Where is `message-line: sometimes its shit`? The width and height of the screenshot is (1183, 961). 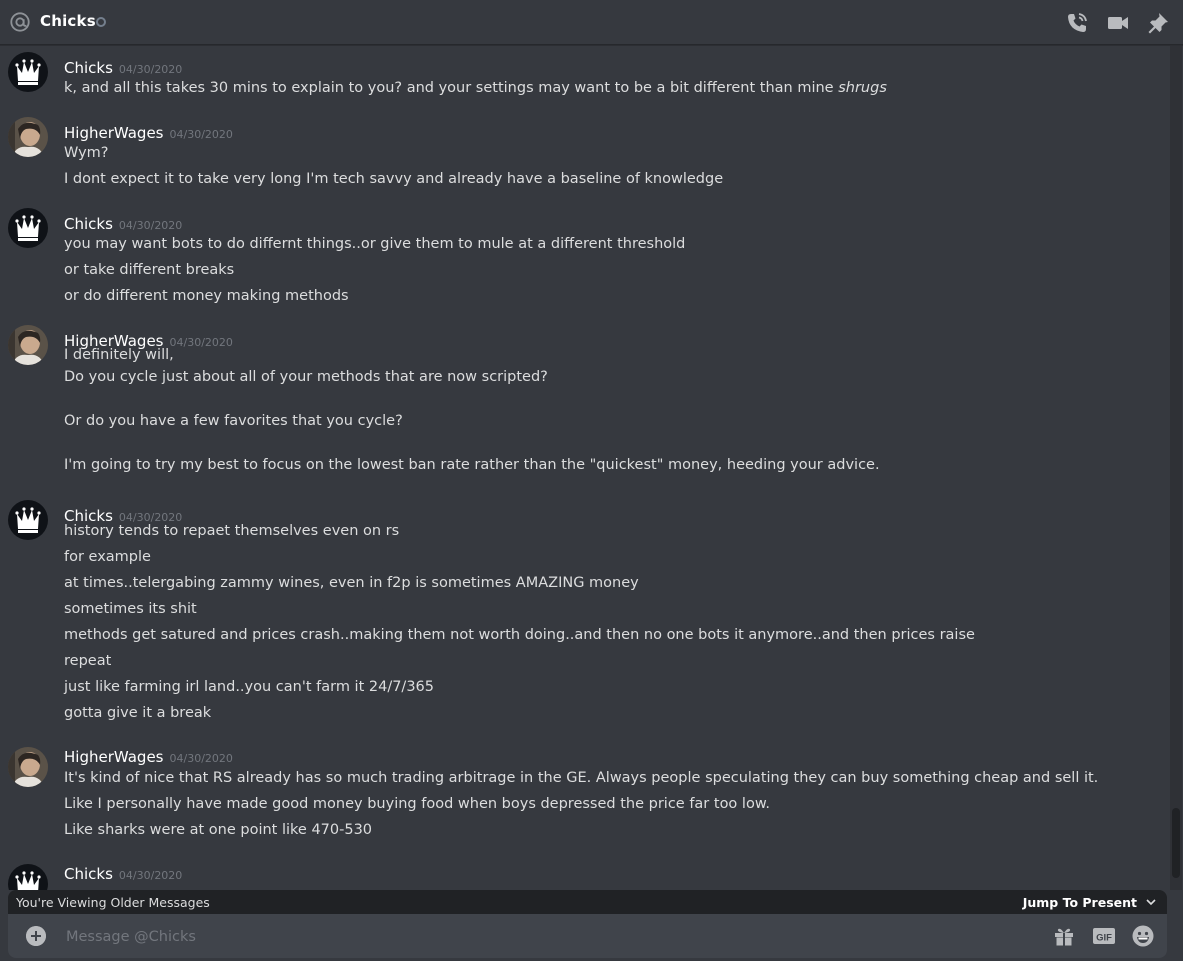
message-line: sometimes its shit is located at coordinates (130, 609).